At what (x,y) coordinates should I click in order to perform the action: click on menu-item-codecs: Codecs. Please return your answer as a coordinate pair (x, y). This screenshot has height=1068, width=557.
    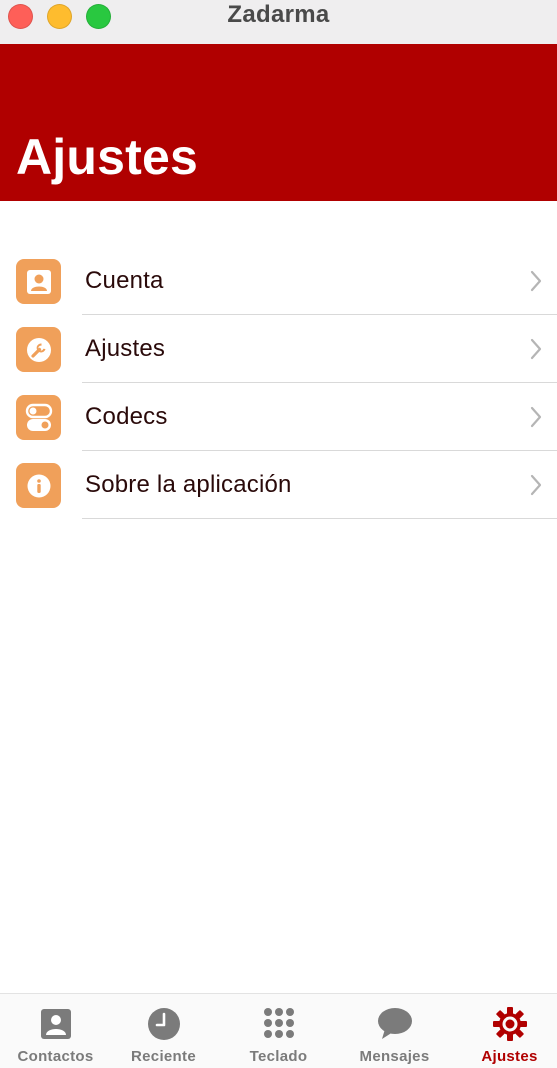
    Looking at the image, I should click on (278, 417).